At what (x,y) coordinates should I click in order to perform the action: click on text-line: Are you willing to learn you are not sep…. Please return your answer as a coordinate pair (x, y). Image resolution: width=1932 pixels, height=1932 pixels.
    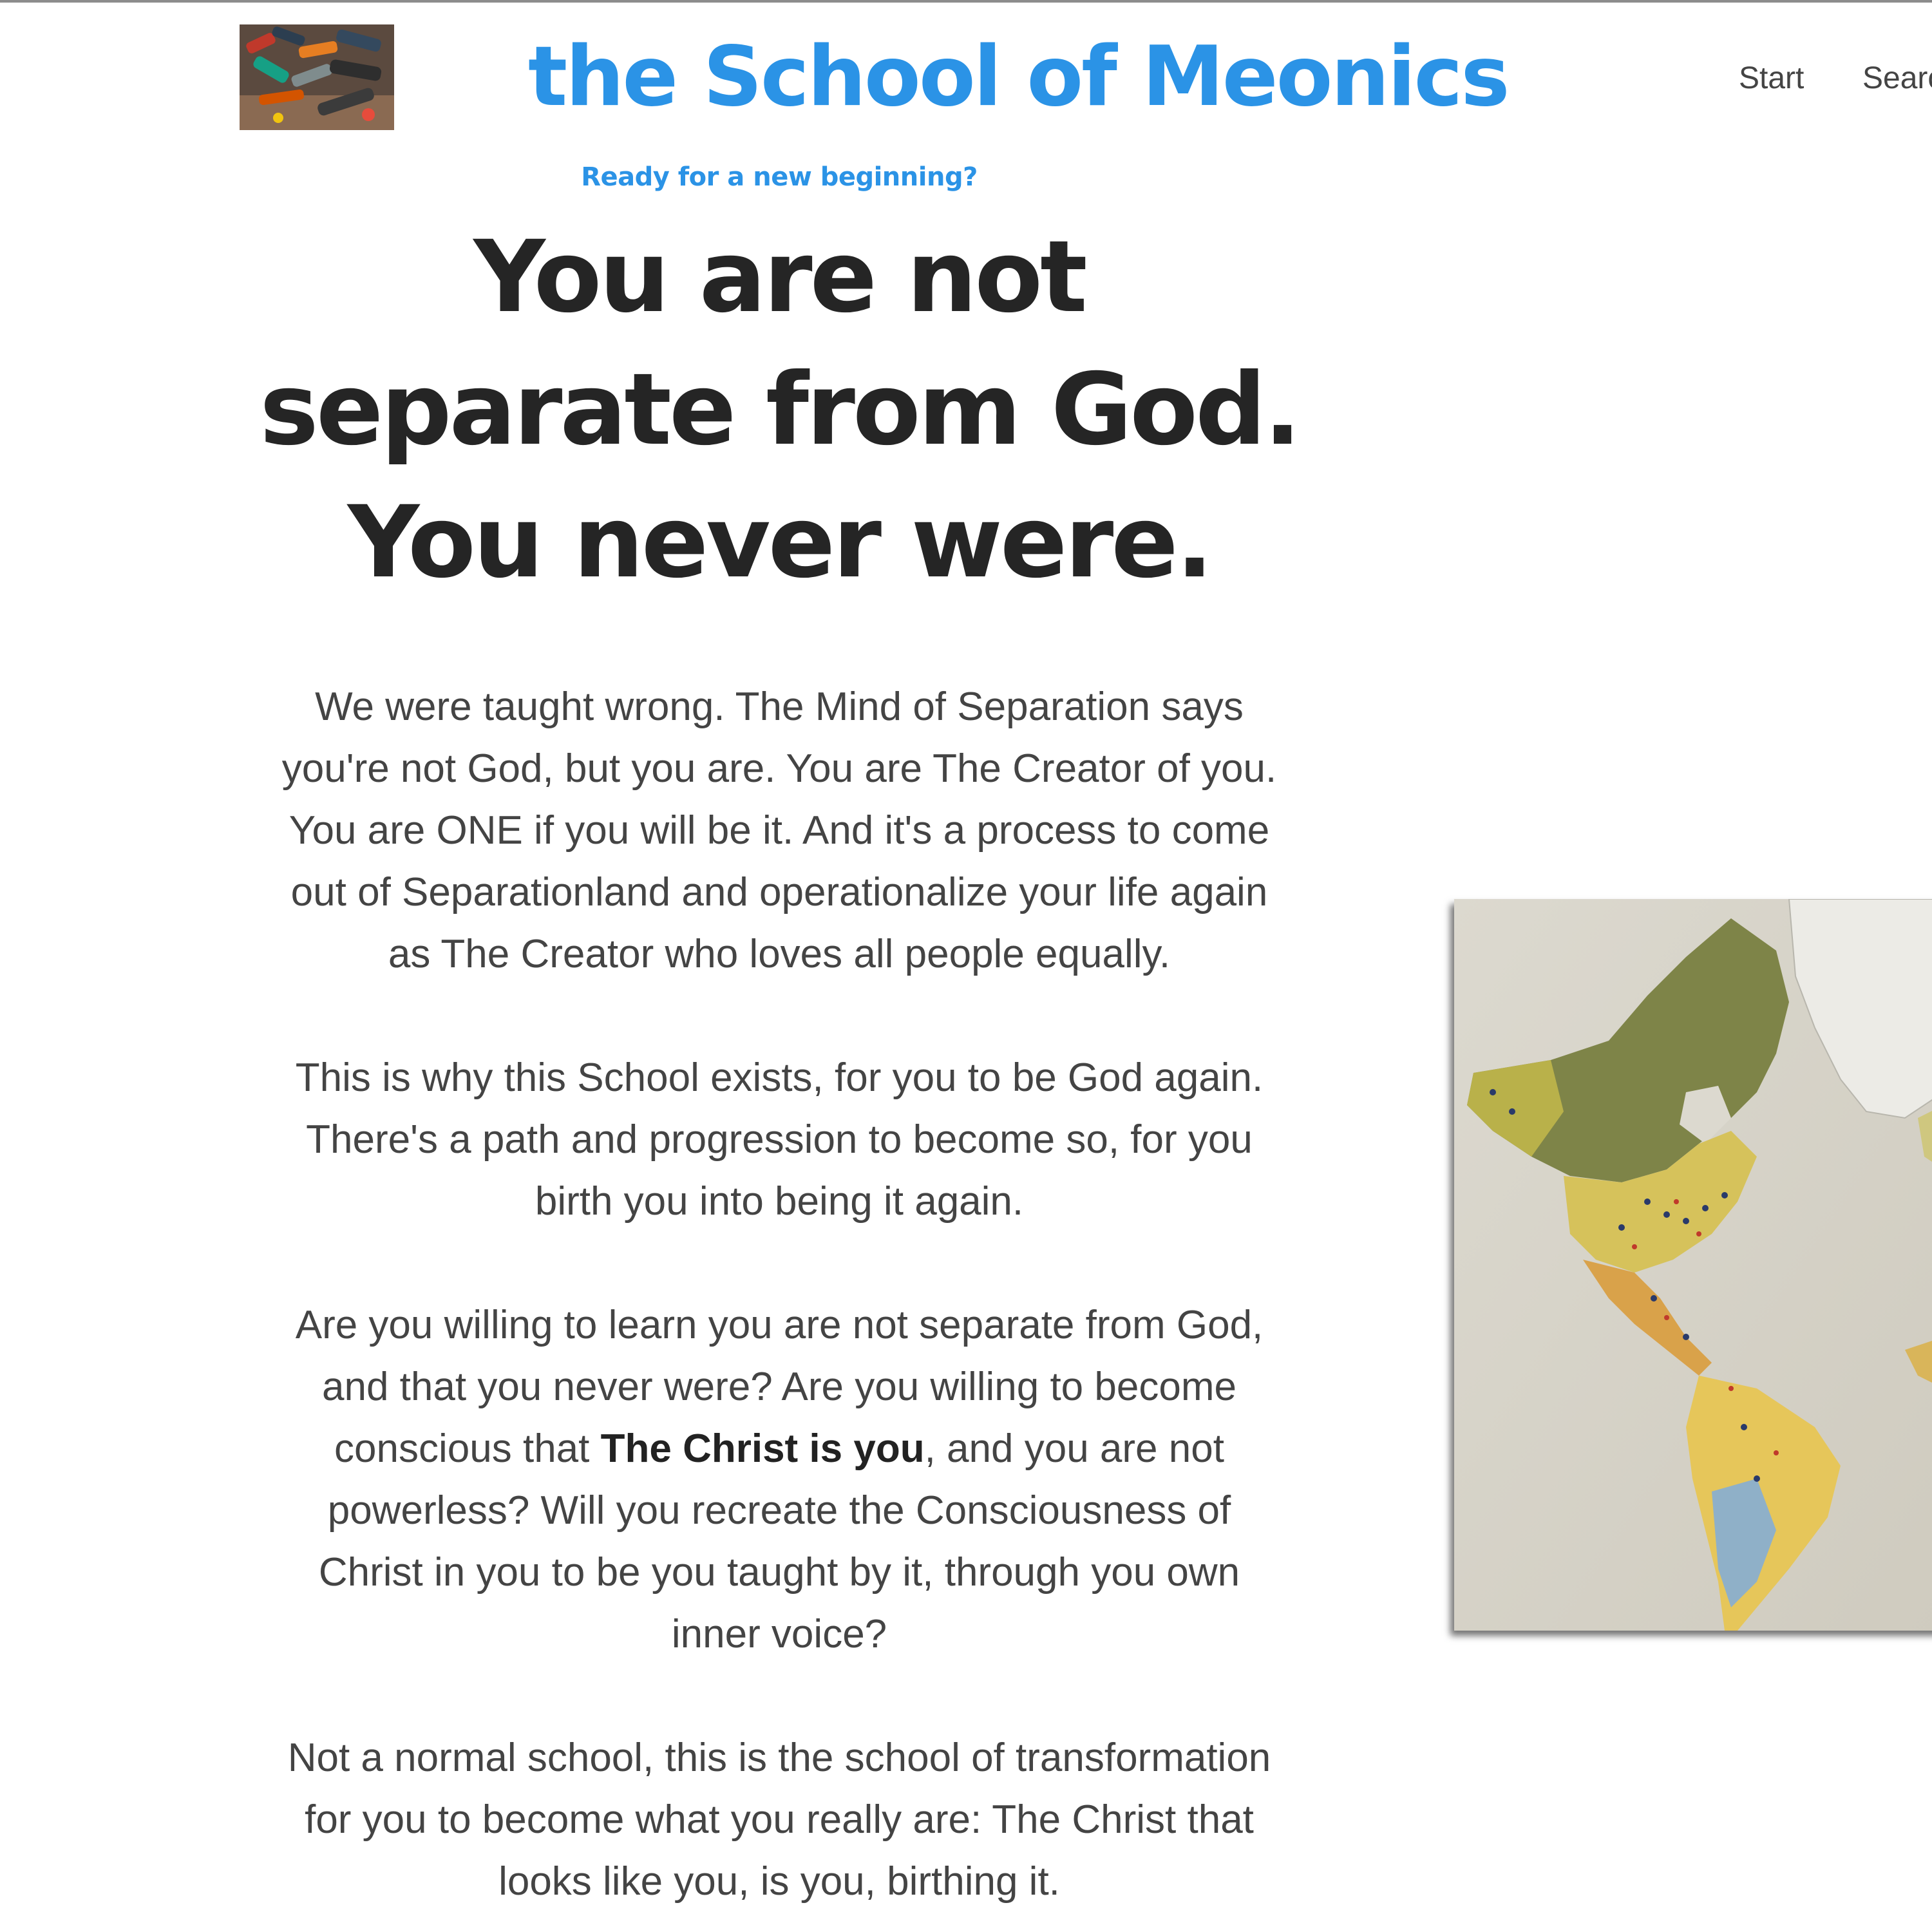
    Looking at the image, I should click on (780, 1325).